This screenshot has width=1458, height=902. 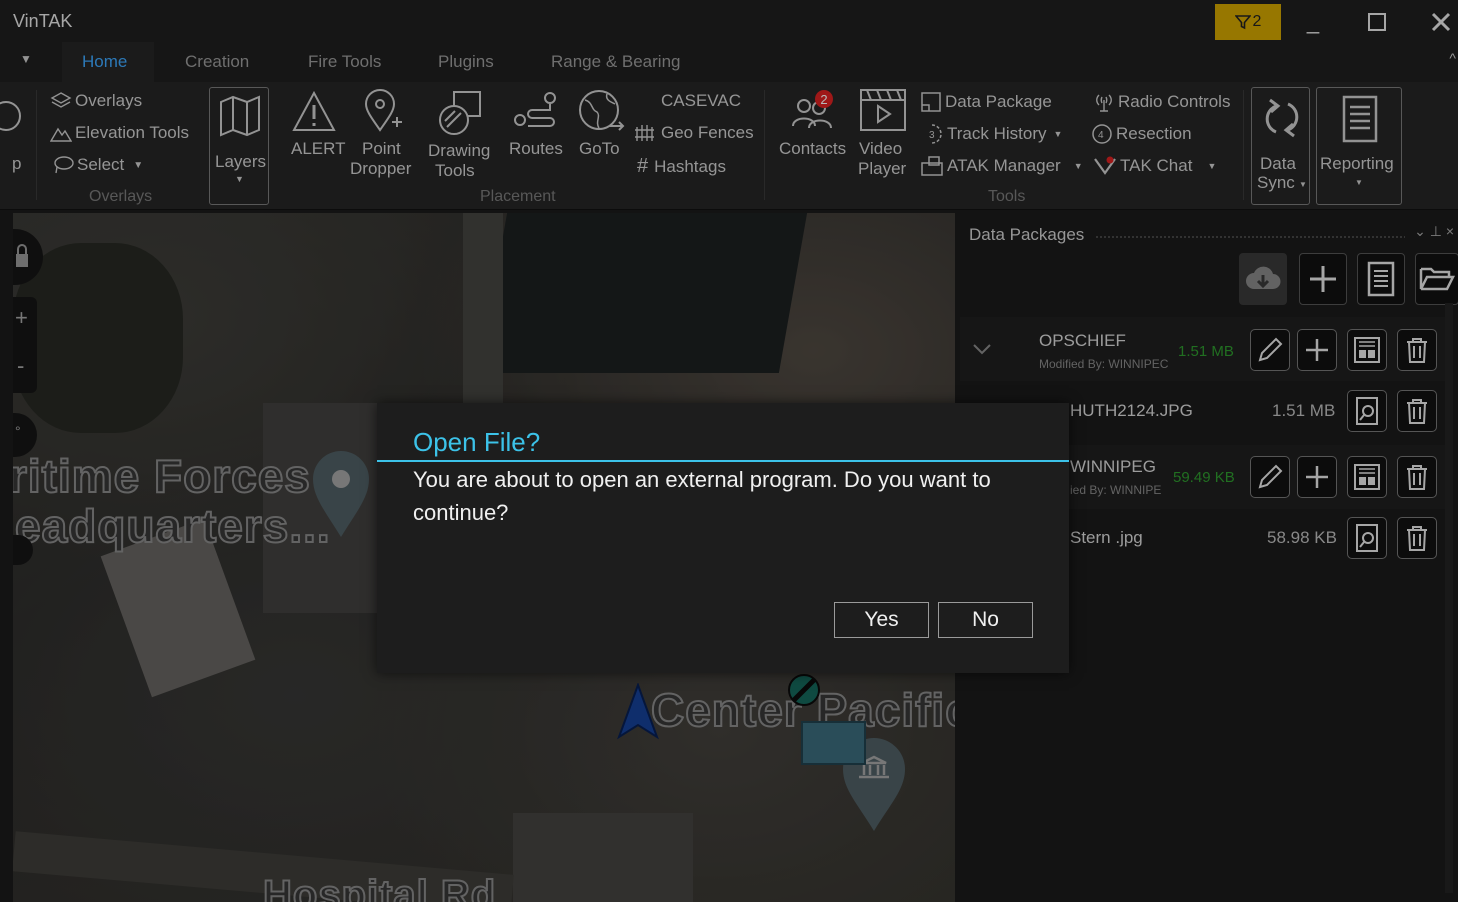 I want to click on minimize-icon: _, so click(x=1313, y=21).